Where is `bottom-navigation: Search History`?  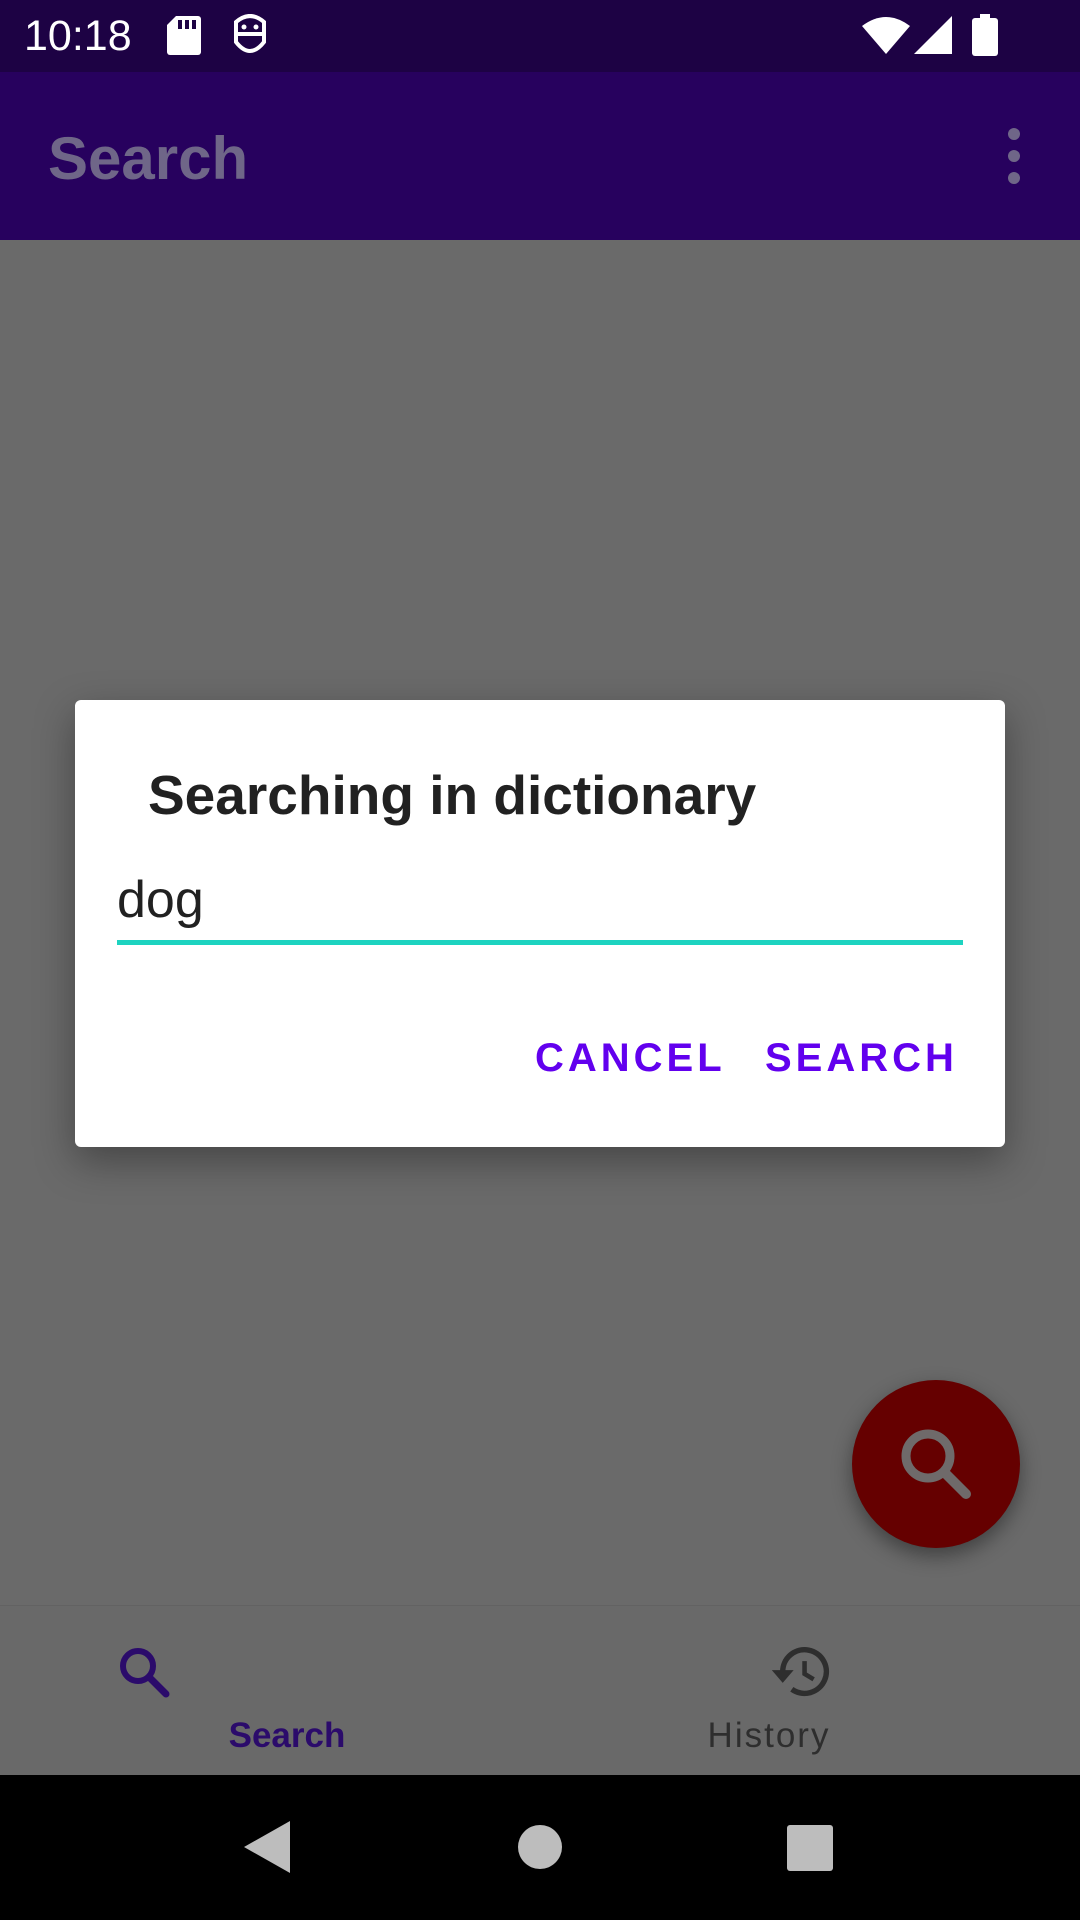 bottom-navigation: Search History is located at coordinates (540, 1690).